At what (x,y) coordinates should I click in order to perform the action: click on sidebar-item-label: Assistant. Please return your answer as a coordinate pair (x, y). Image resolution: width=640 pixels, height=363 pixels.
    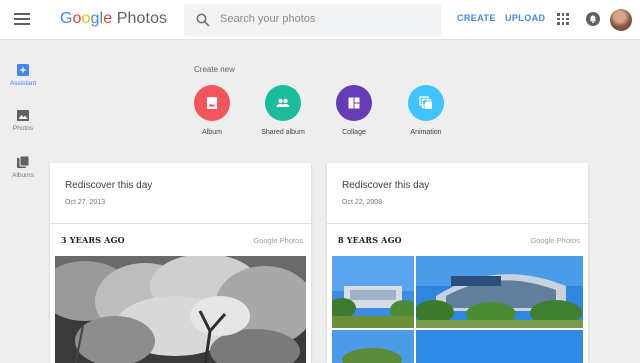
    Looking at the image, I should click on (23, 83).